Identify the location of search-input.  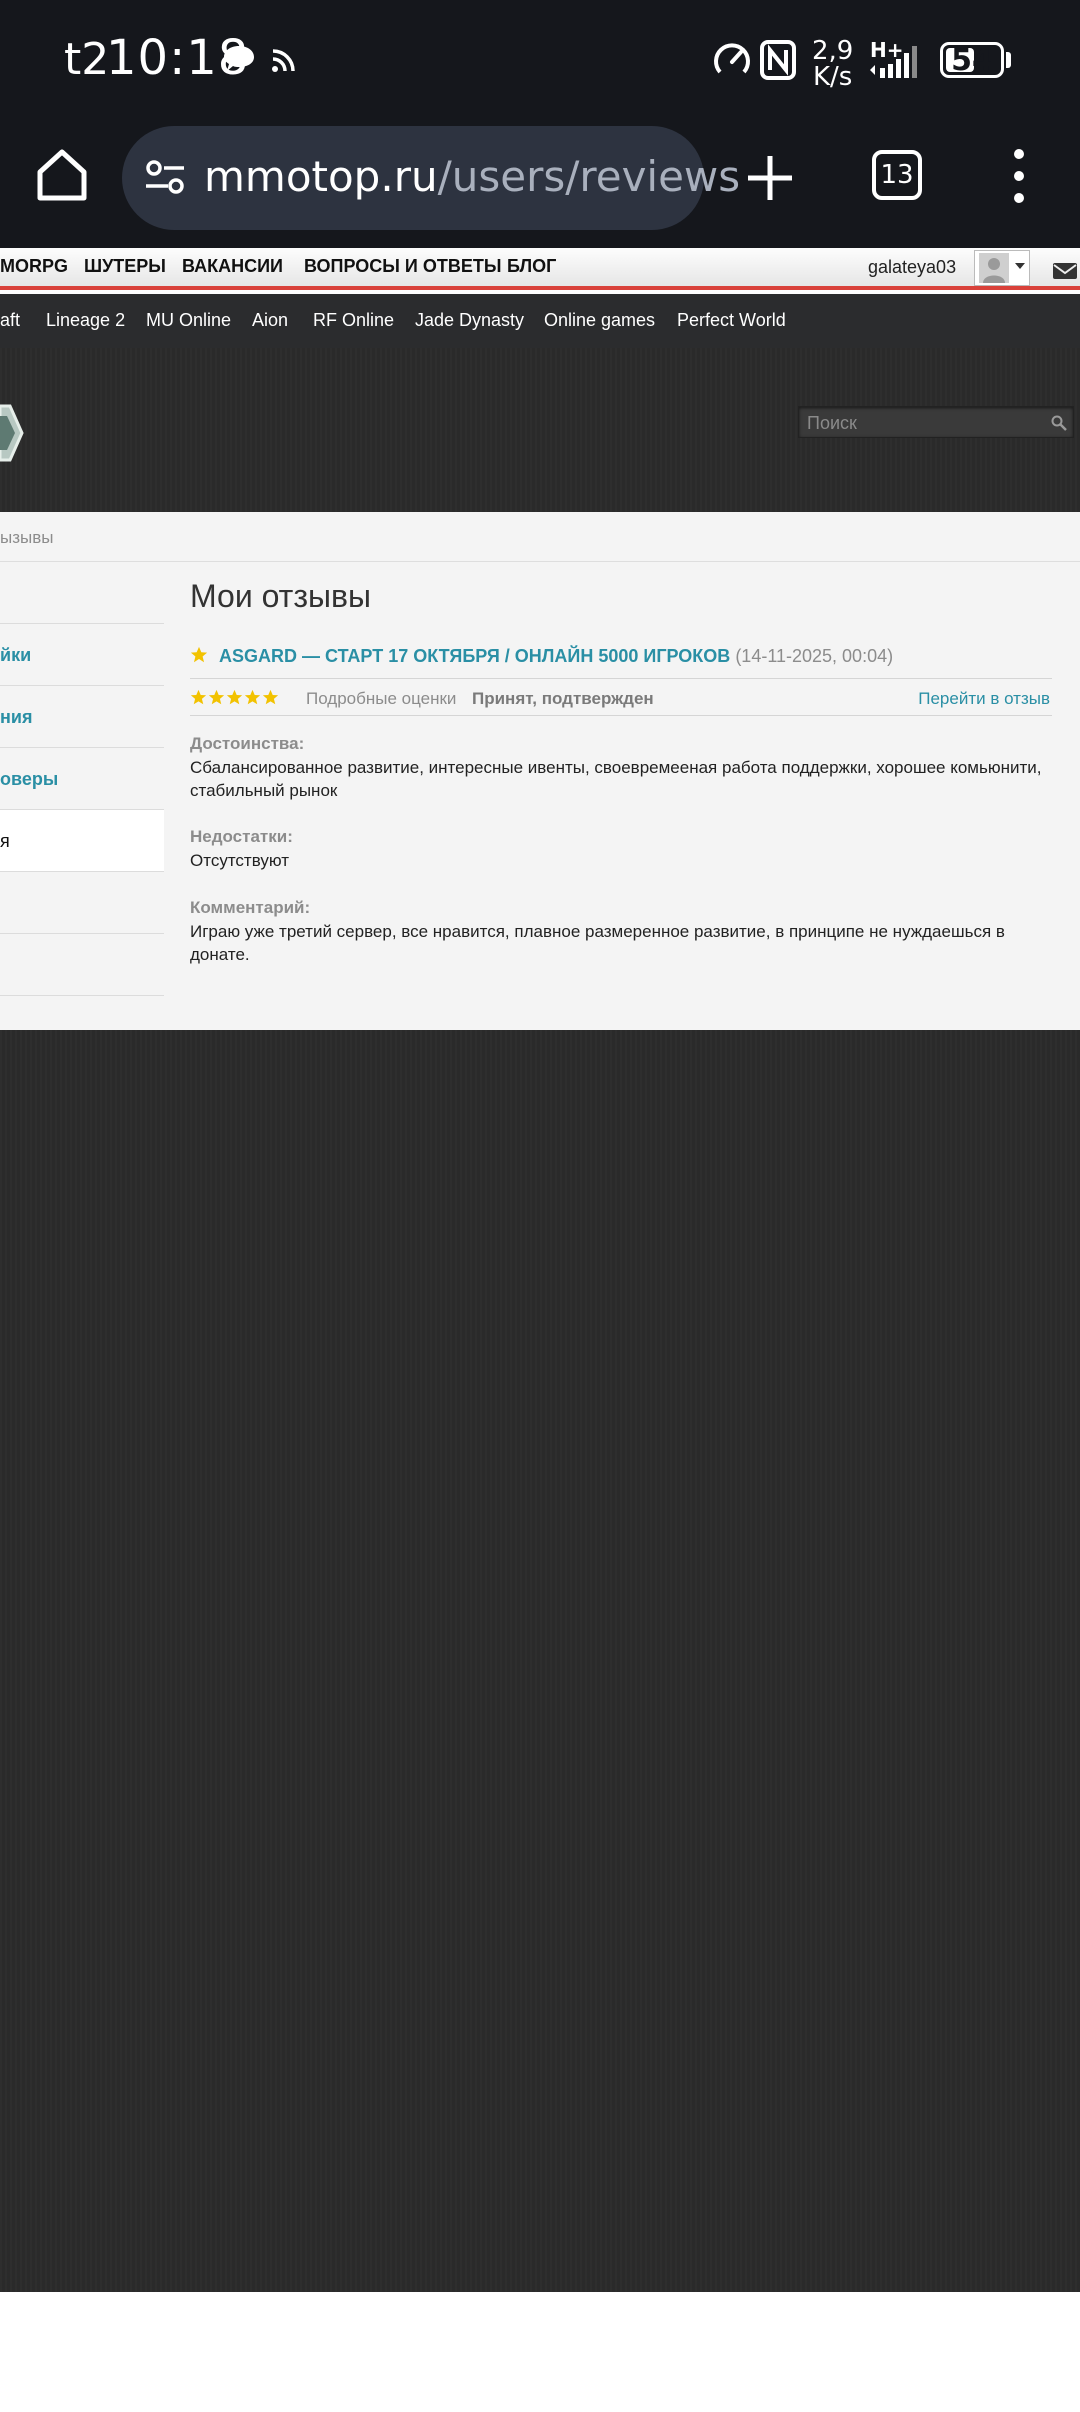
(922, 423).